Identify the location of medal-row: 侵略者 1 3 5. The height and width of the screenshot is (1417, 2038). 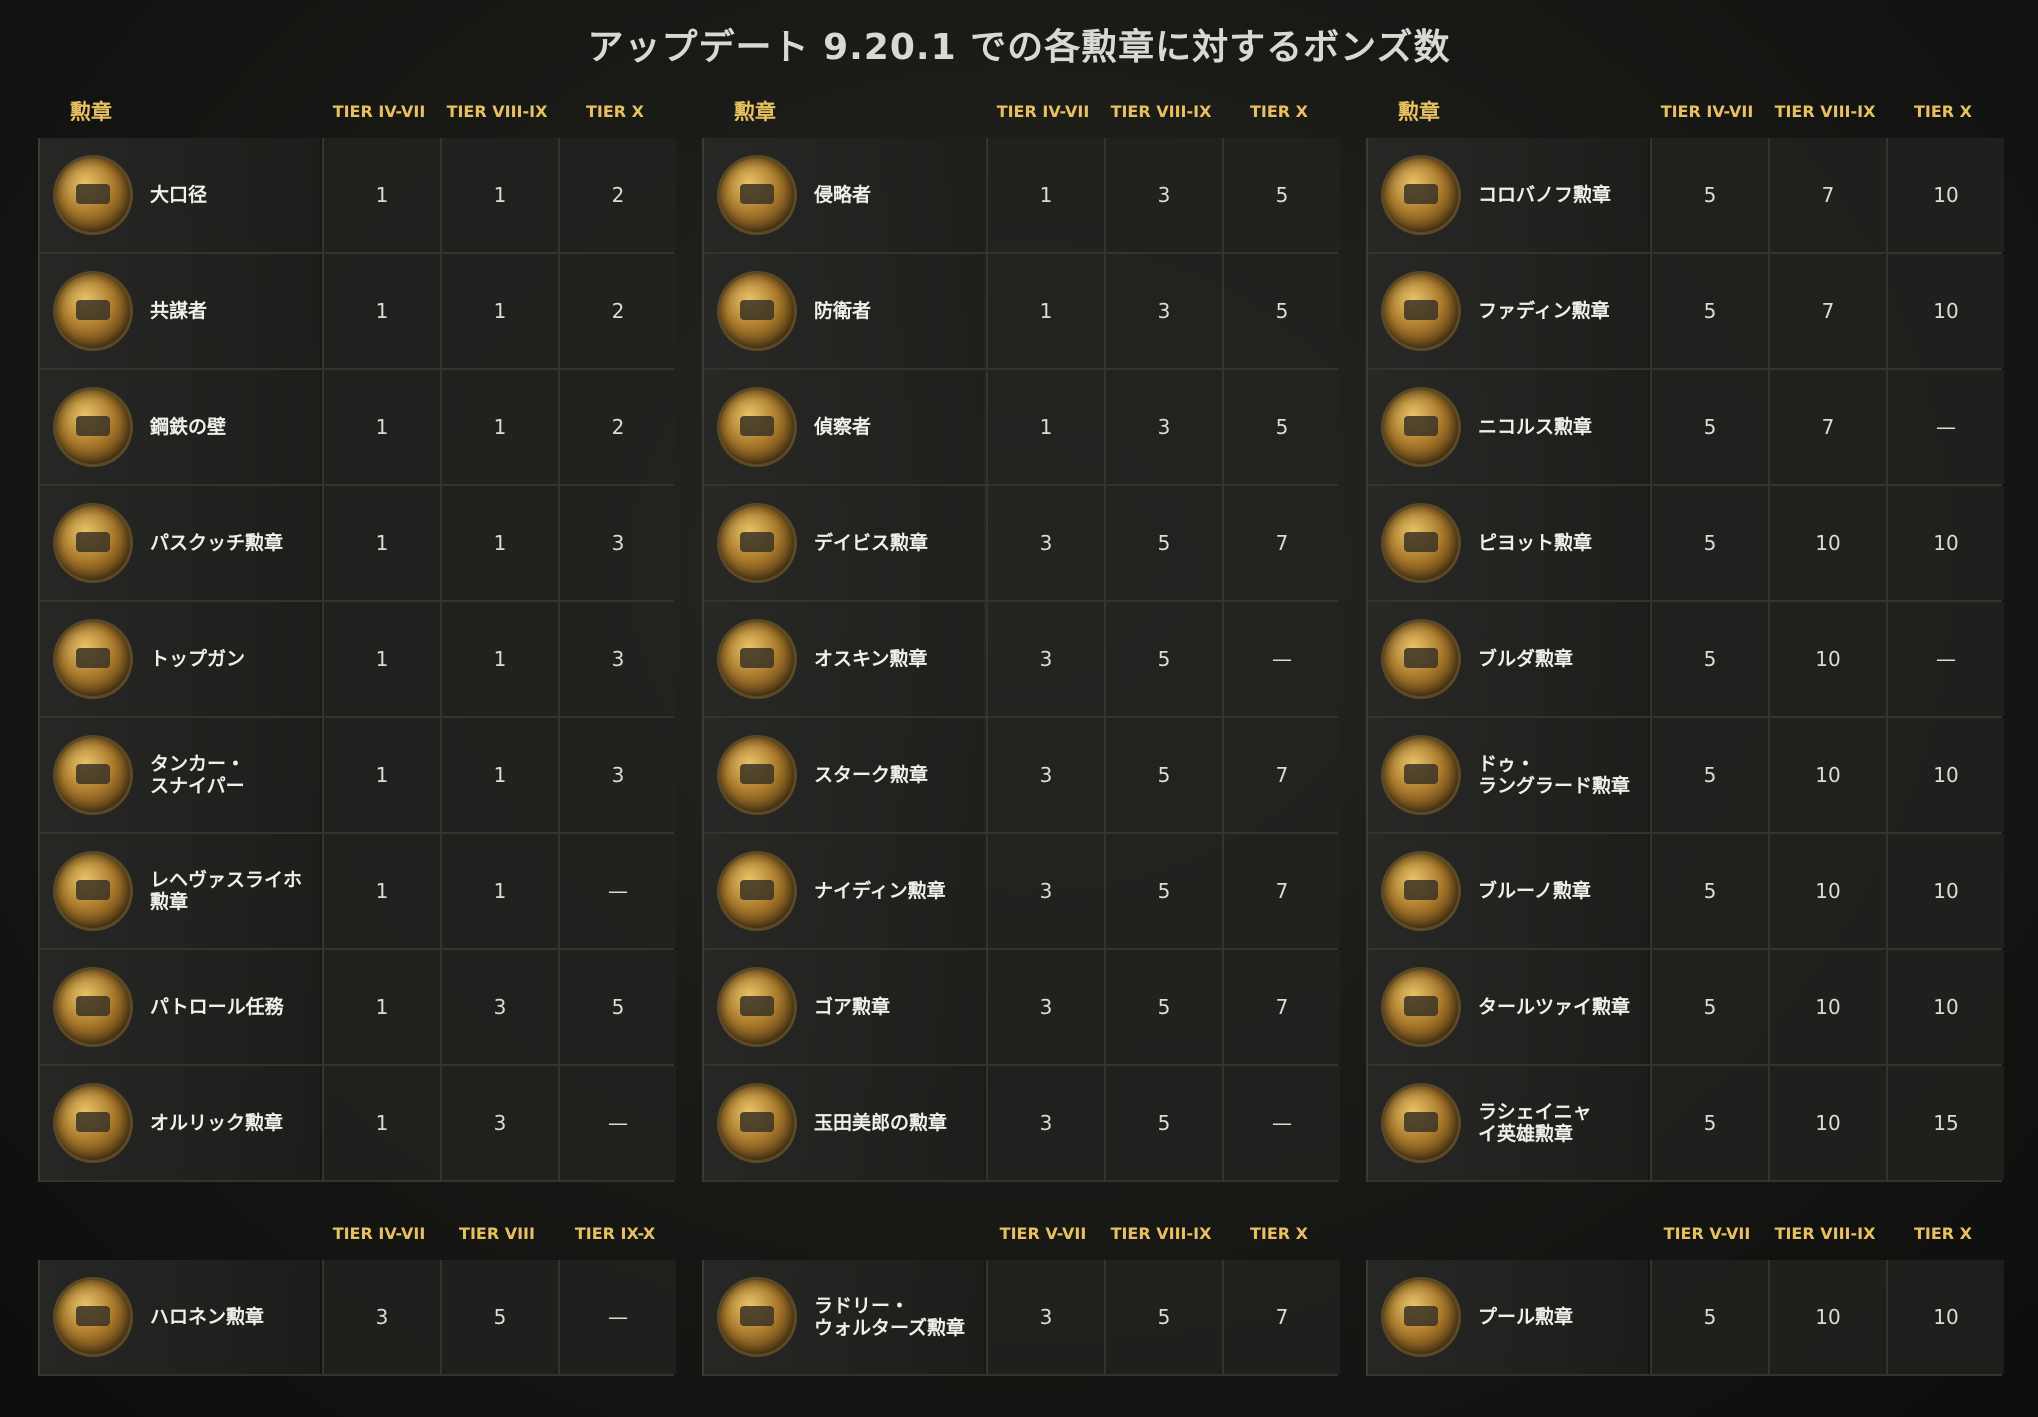
(1022, 196).